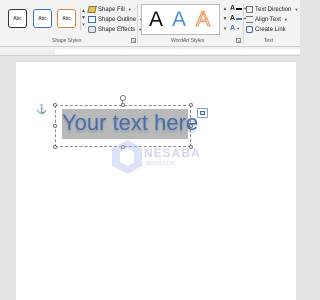 This screenshot has height=300, width=320. Describe the element at coordinates (160, 164) in the screenshot. I see `watermark-subtext: MEDIA.COM` at that location.